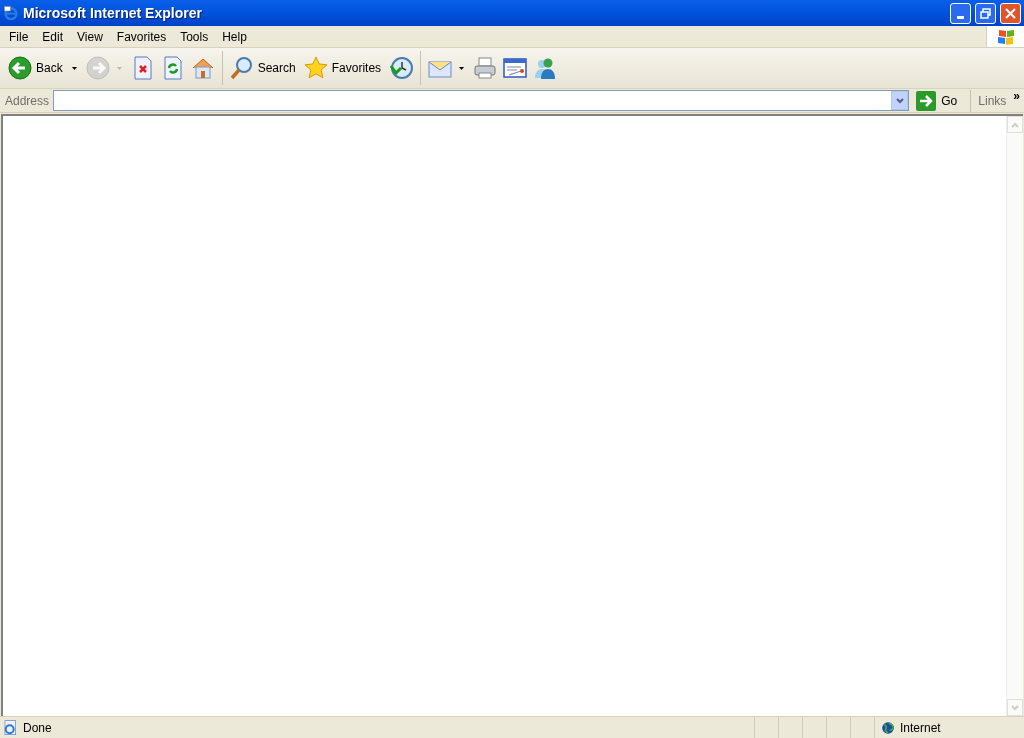 This screenshot has width=1024, height=738. What do you see at coordinates (112, 13) in the screenshot?
I see `window-title: Microsoft Internet Explorer` at bounding box center [112, 13].